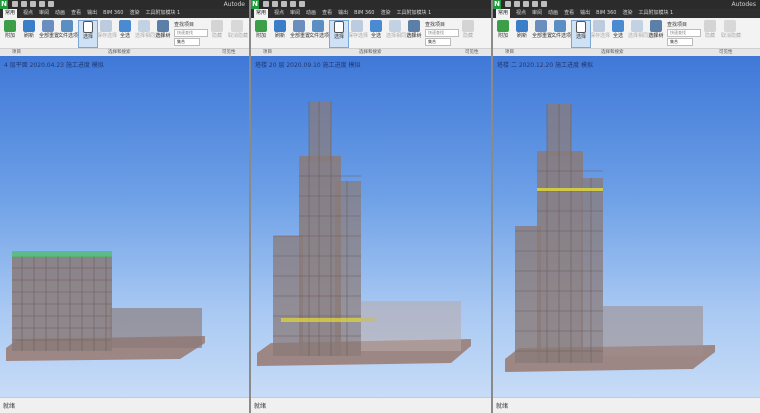 The image size is (760, 413). Describe the element at coordinates (348, 268) in the screenshot. I see `tower-wing` at that location.